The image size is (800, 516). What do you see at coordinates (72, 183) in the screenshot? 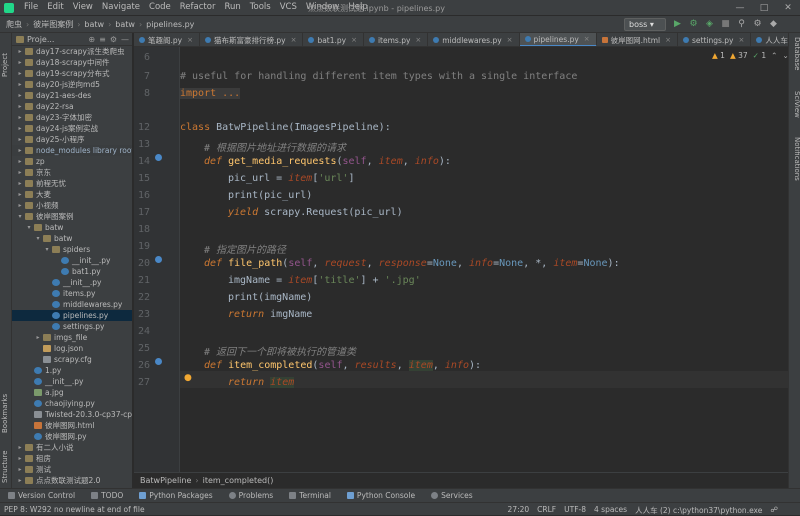
I see `tree-item: ▸ 前程无忧` at bounding box center [72, 183].